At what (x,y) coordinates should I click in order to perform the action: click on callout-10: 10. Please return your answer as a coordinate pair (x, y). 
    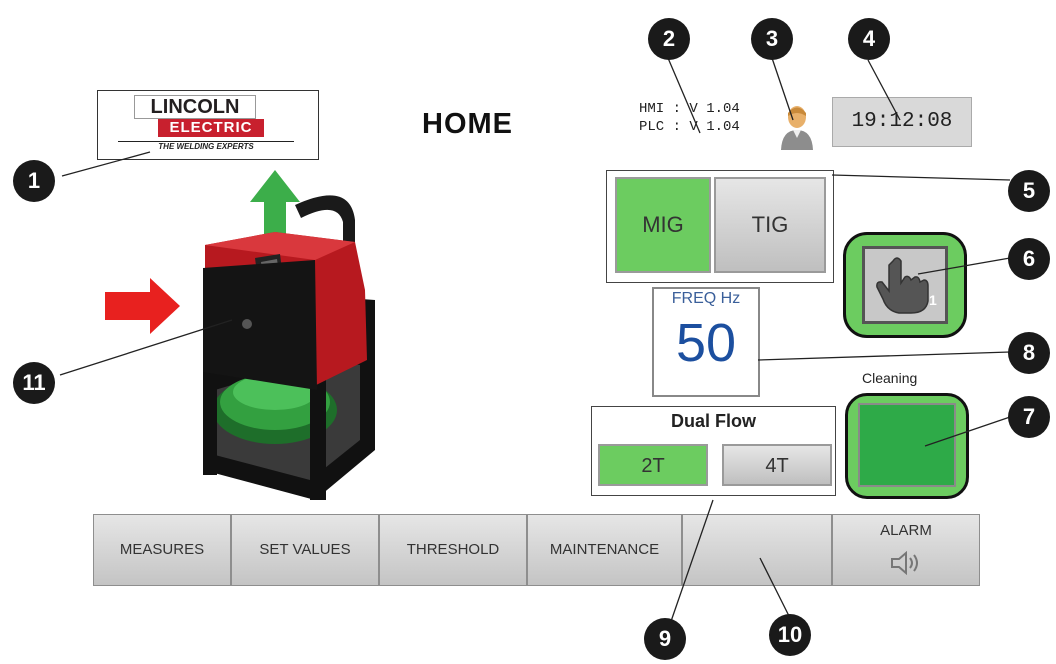
    Looking at the image, I should click on (790, 635).